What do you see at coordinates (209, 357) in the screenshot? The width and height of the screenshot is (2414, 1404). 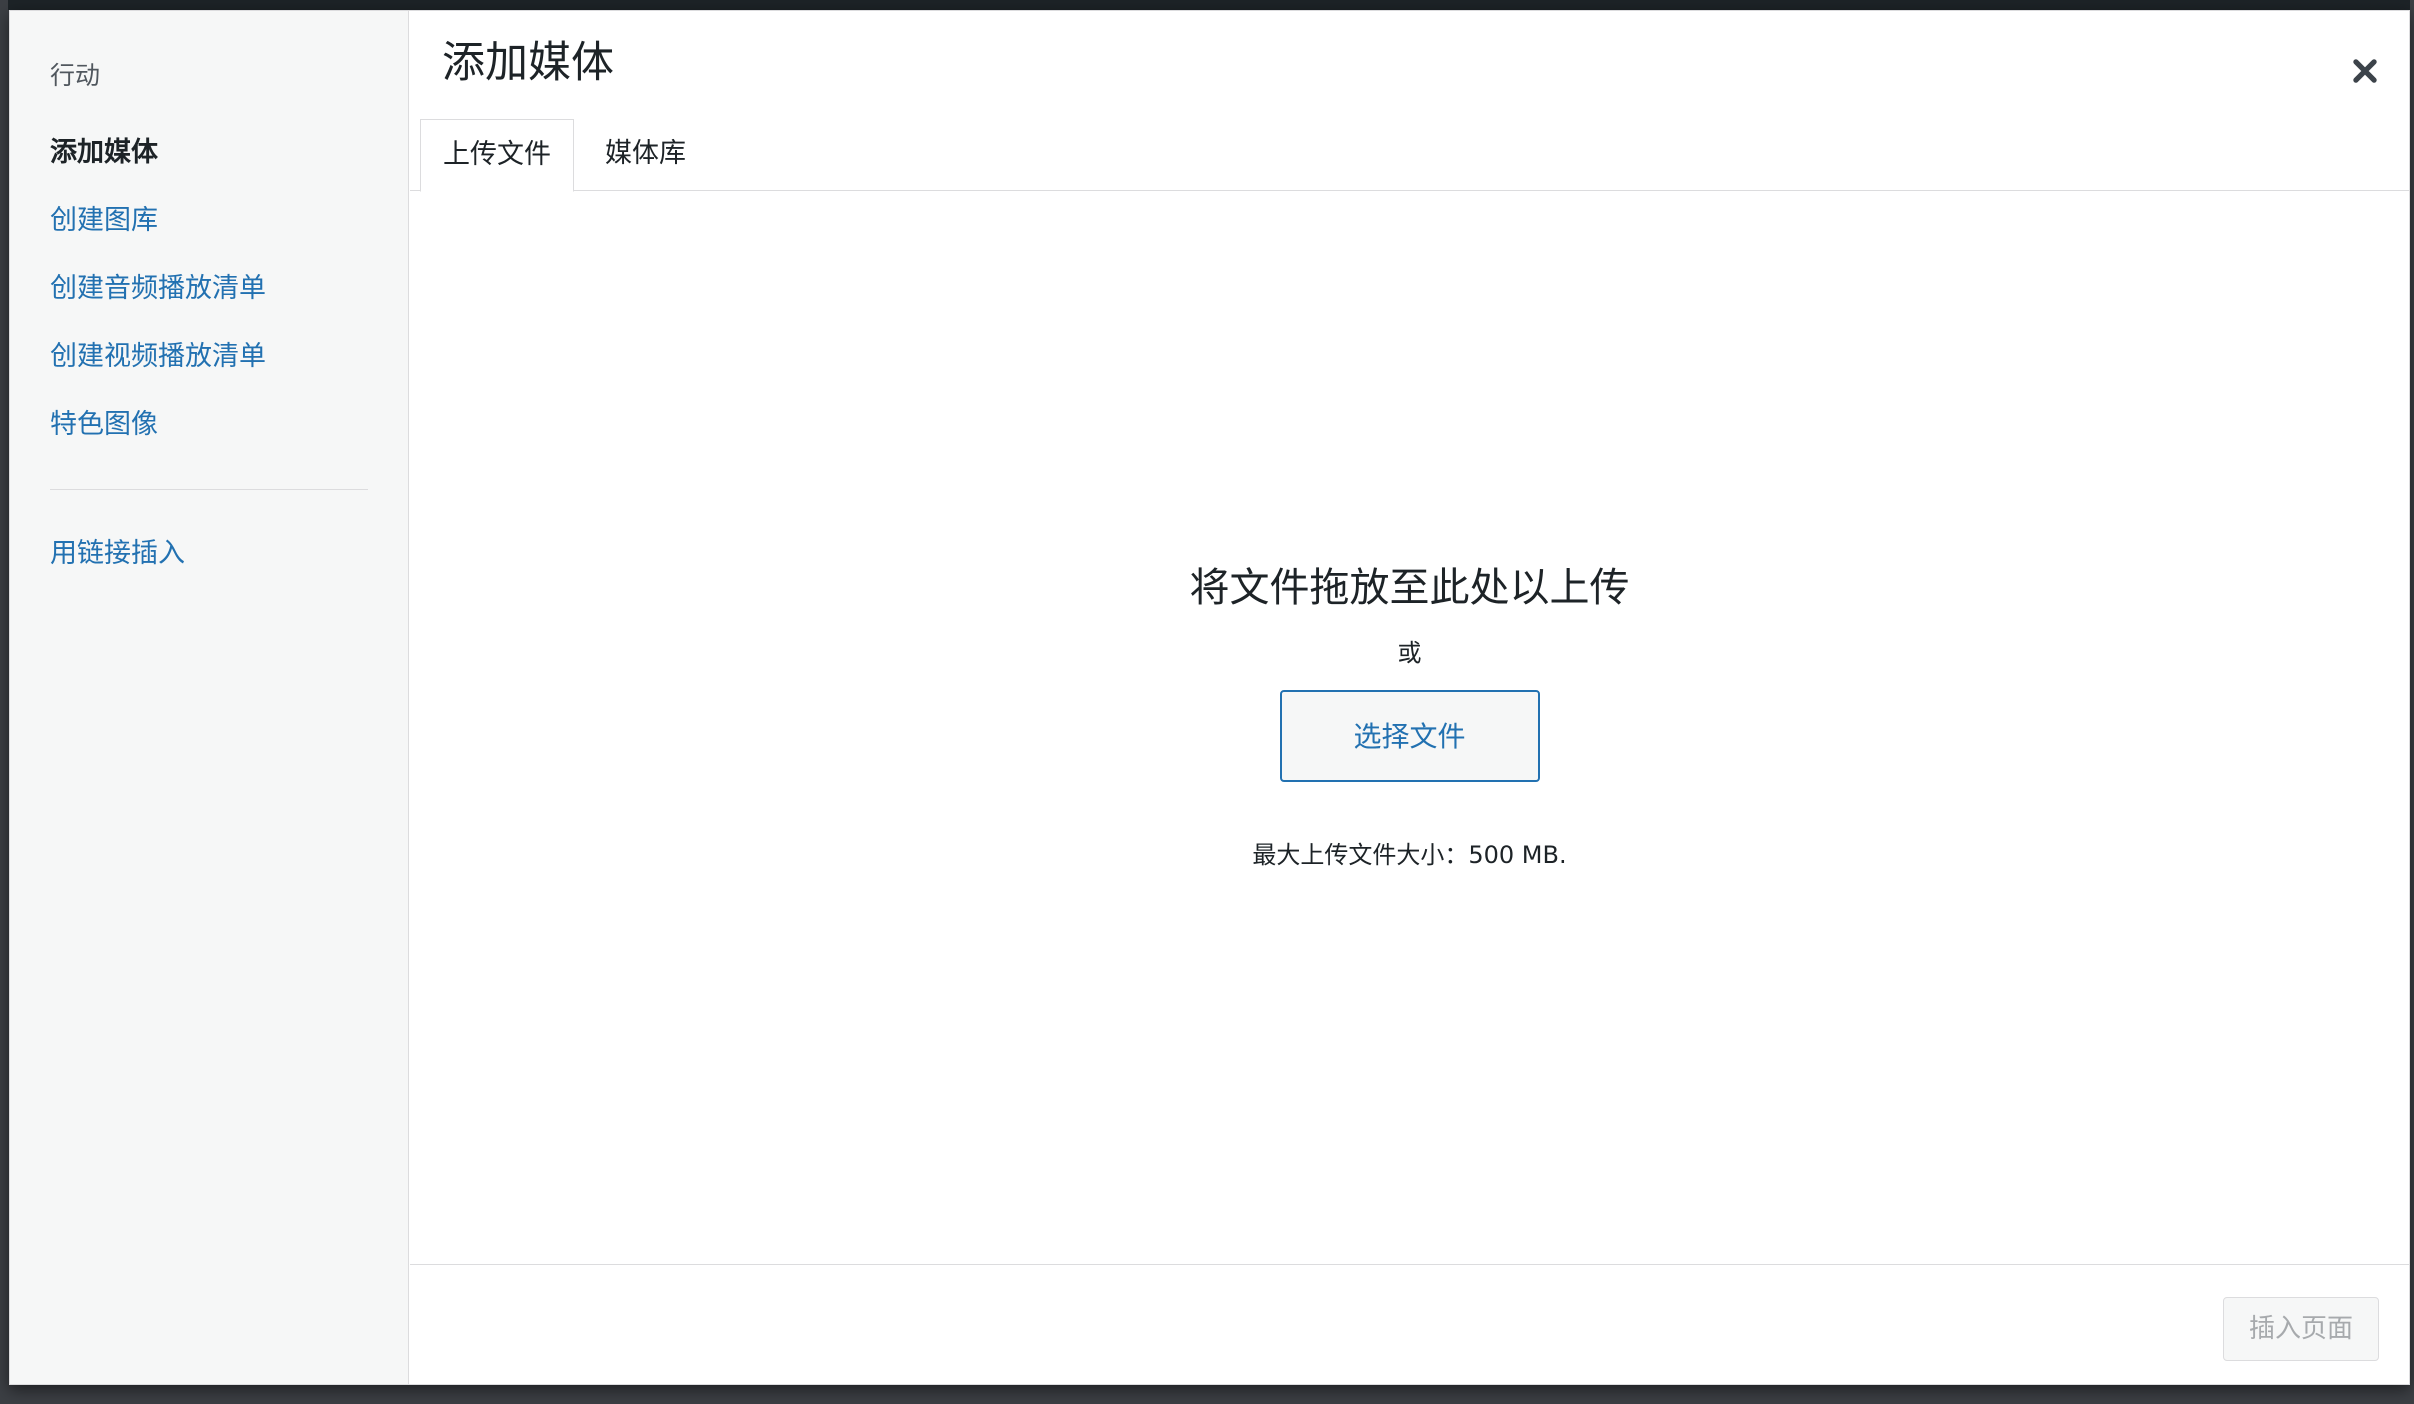 I see `menu-item-create-video-playlist: 创建视频播放清单` at bounding box center [209, 357].